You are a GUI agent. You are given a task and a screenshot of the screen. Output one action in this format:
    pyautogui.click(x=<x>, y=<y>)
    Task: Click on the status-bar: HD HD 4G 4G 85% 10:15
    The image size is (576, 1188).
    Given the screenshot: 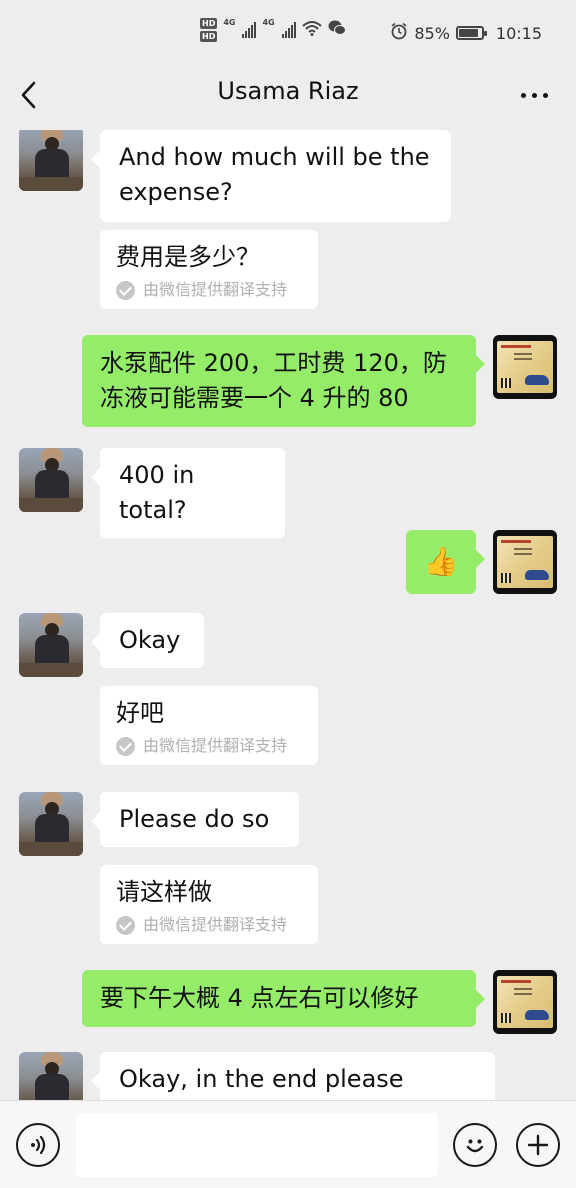 What is the action you would take?
    pyautogui.click(x=288, y=33)
    